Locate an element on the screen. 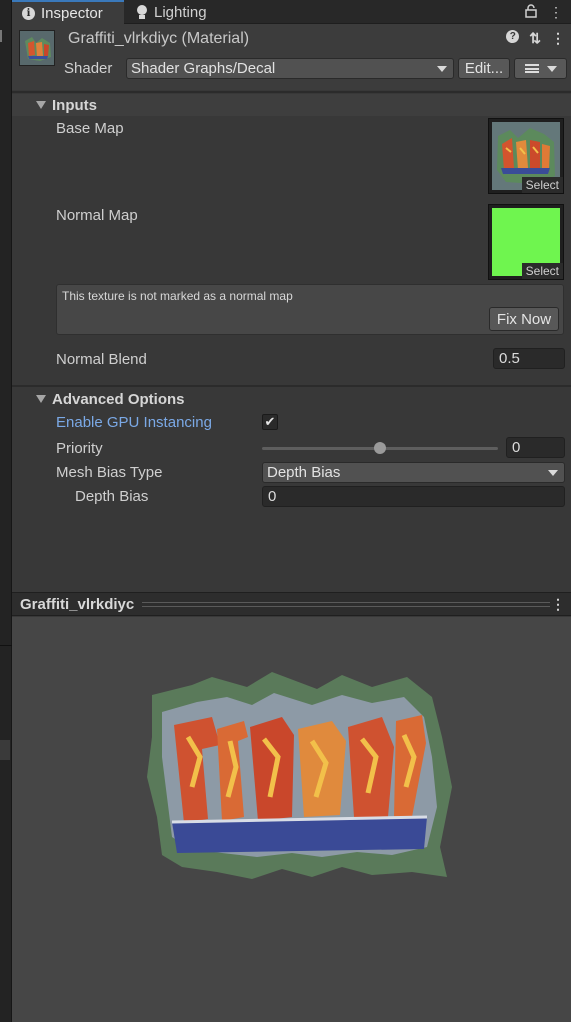 The image size is (571, 1022). tab-label: Lighting is located at coordinates (180, 12).